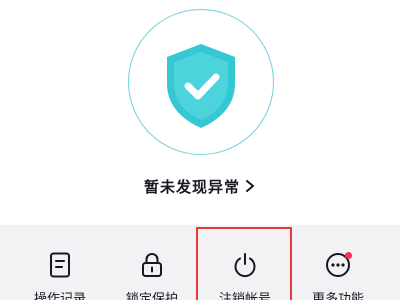 This screenshot has width=400, height=300. I want to click on tool-operation-log: 操作记录, so click(60, 262).